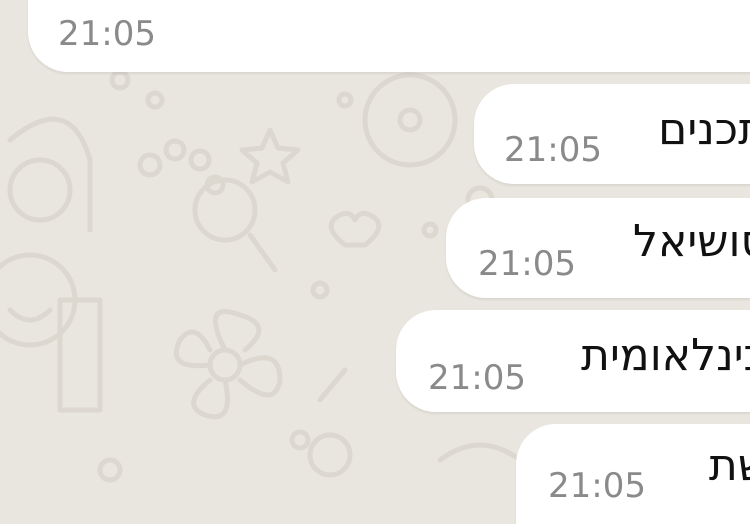 Image resolution: width=750 pixels, height=524 pixels. Describe the element at coordinates (729, 465) in the screenshot. I see `message-text: שת` at that location.